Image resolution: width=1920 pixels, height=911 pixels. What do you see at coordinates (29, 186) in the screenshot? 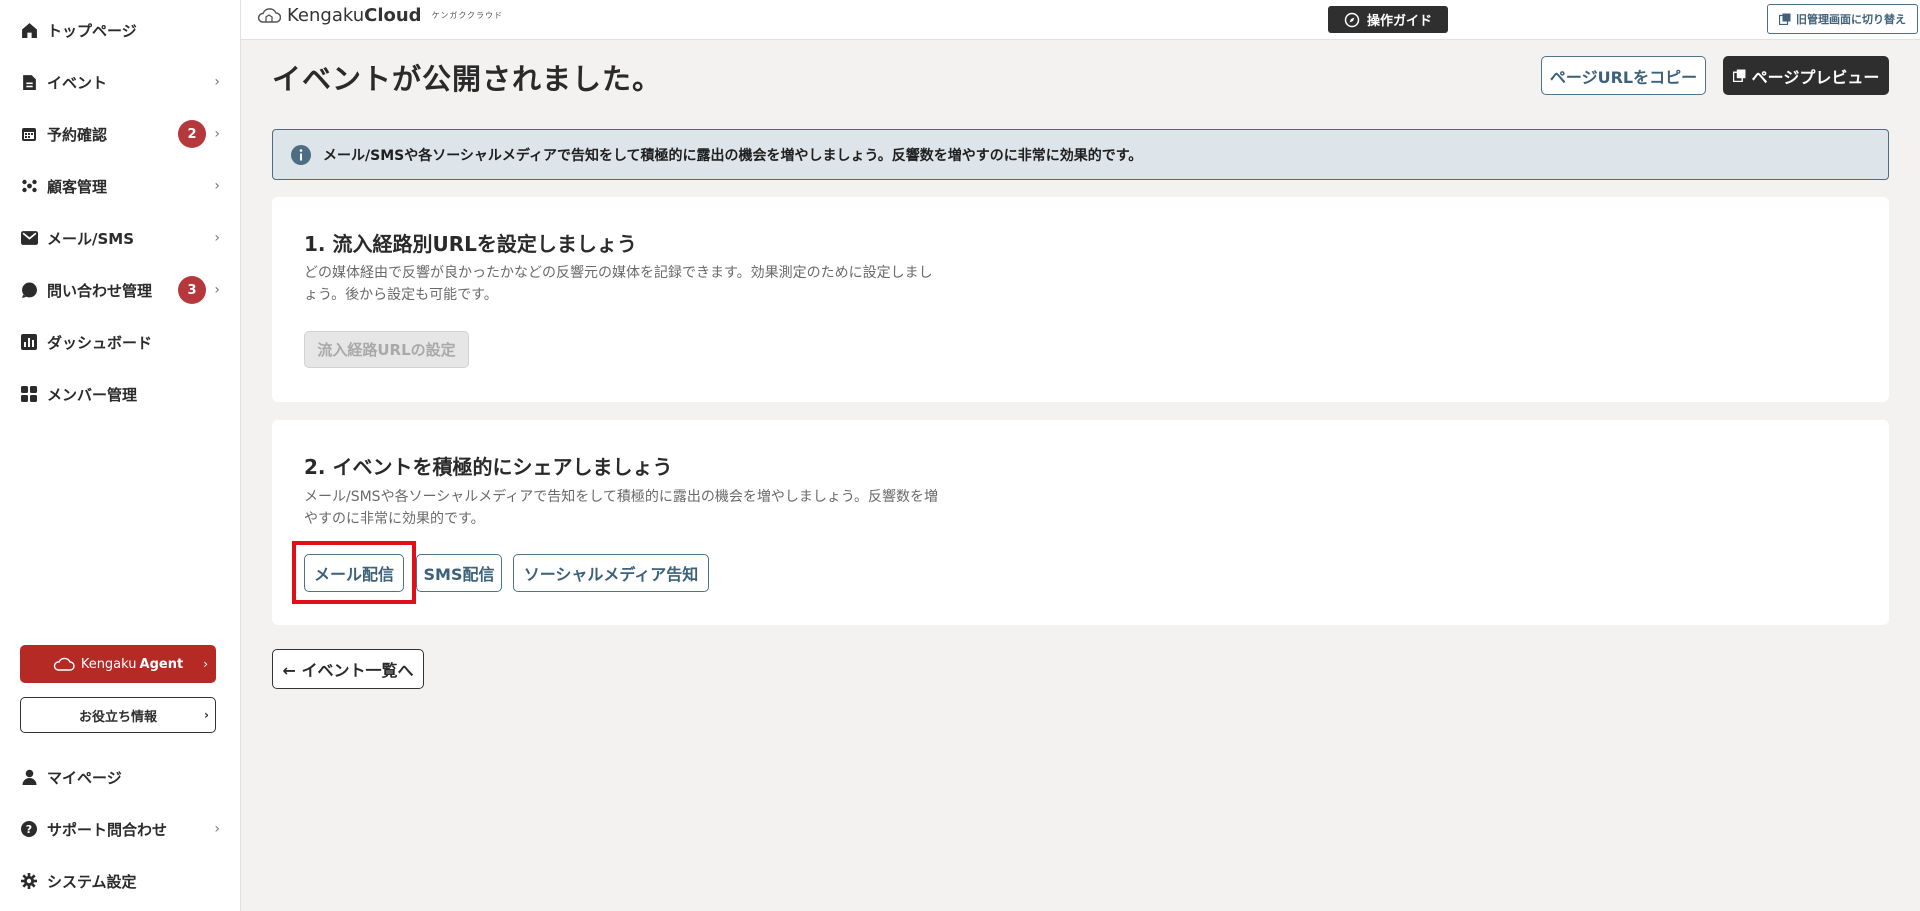
I see `people-icon` at bounding box center [29, 186].